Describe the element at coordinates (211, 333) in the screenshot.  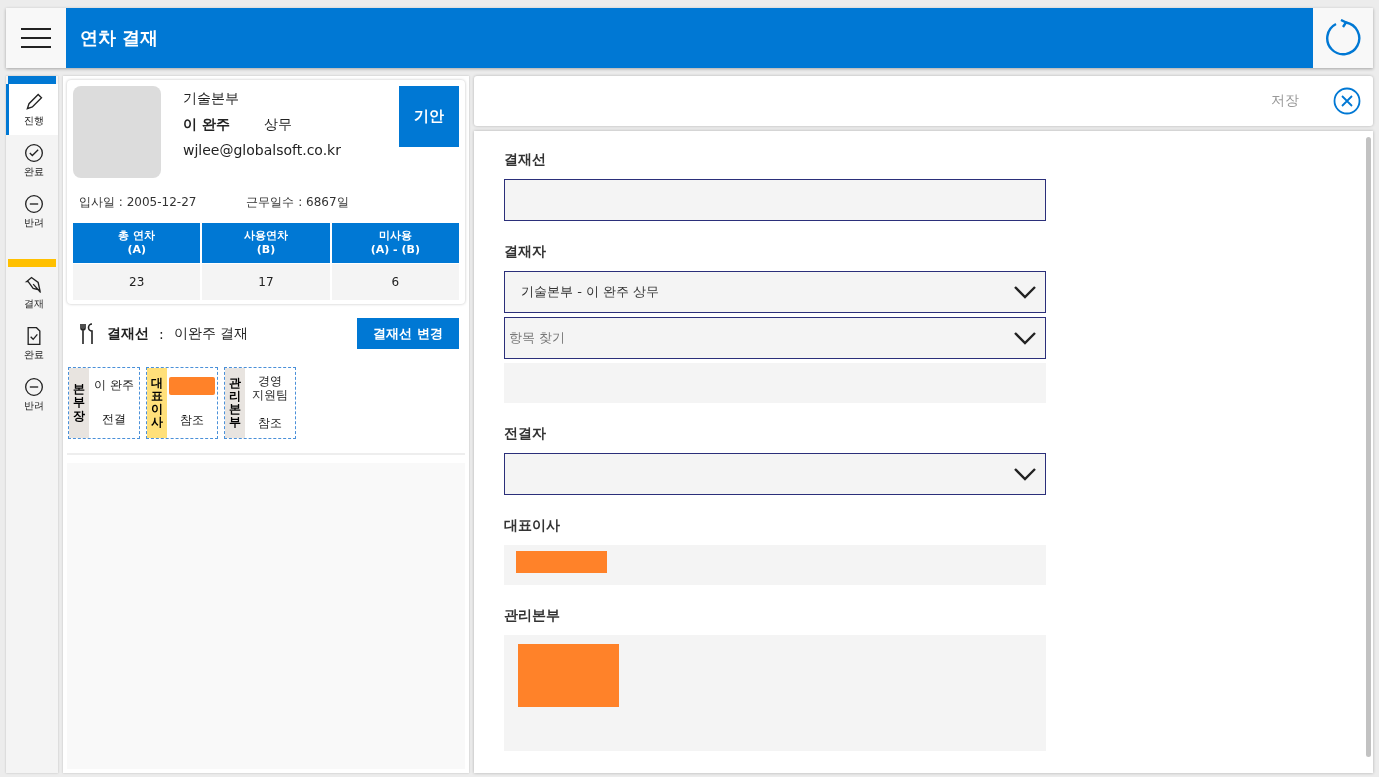
I see `approval-line-value: 이완주 결재` at that location.